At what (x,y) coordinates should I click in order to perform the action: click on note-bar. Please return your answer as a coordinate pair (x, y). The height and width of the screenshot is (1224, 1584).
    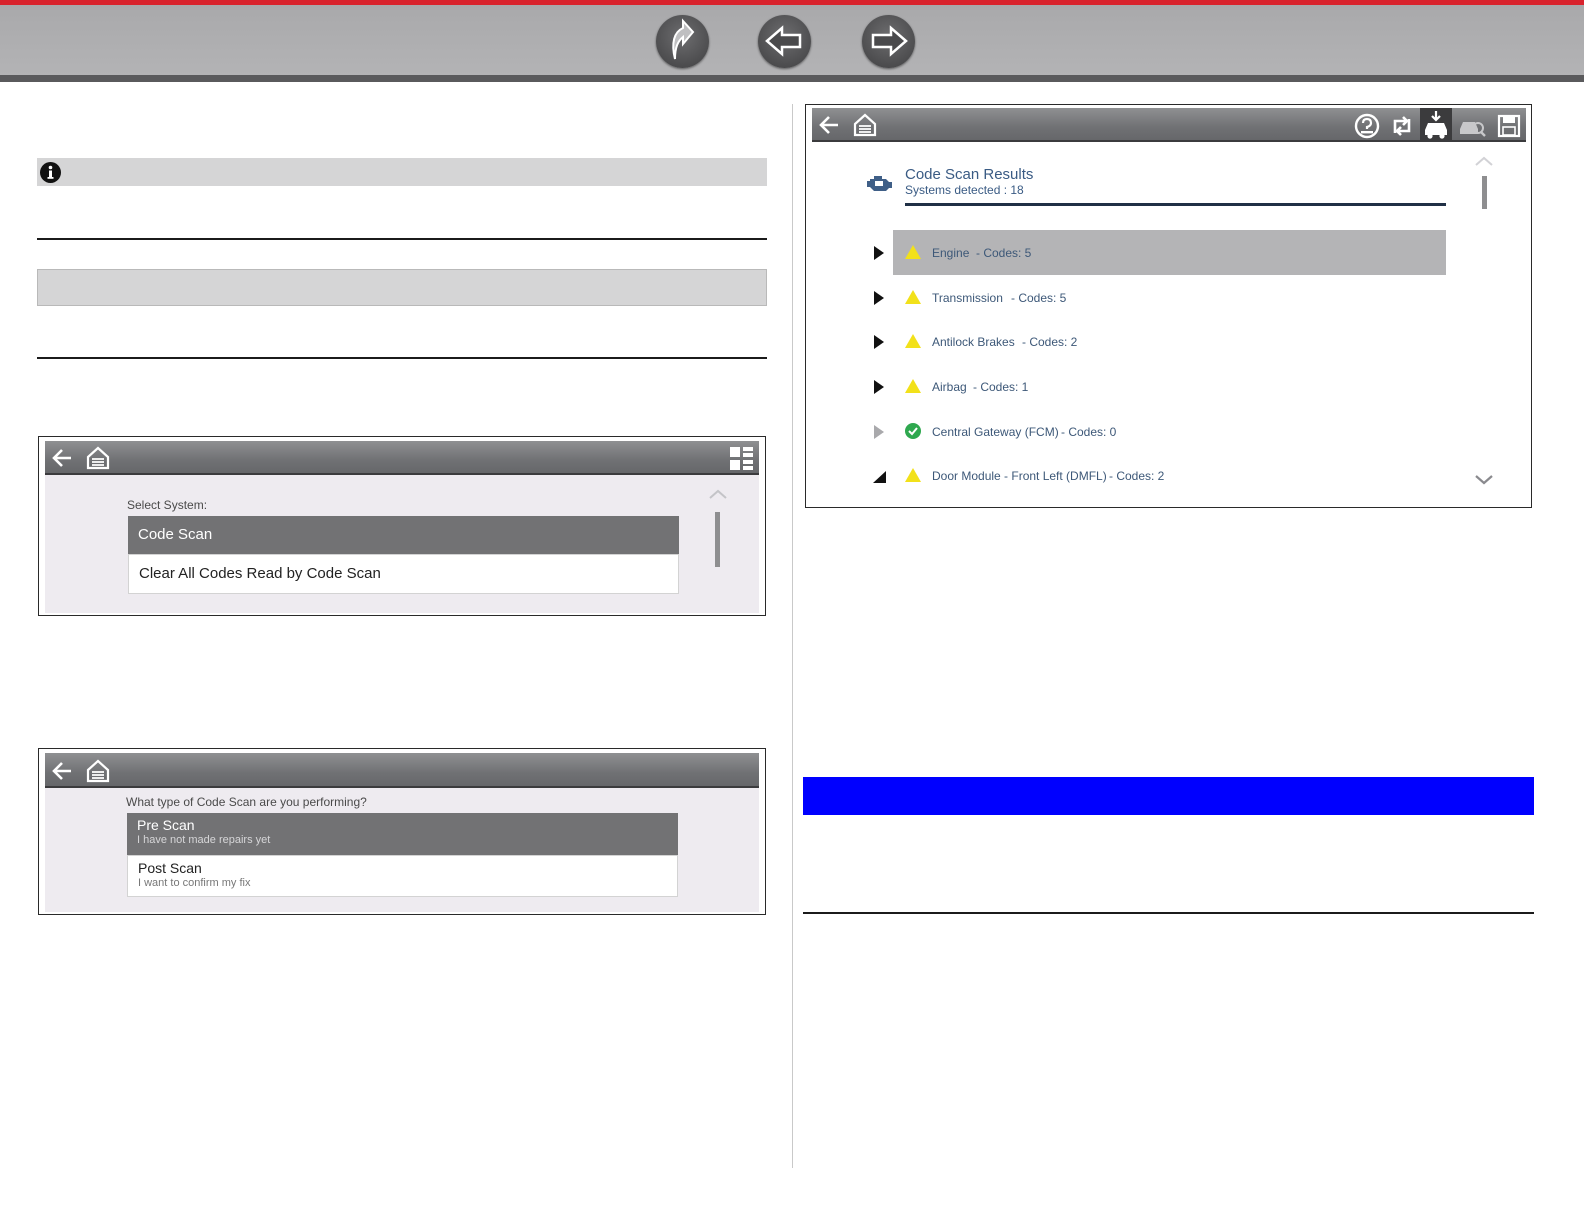
    Looking at the image, I should click on (402, 172).